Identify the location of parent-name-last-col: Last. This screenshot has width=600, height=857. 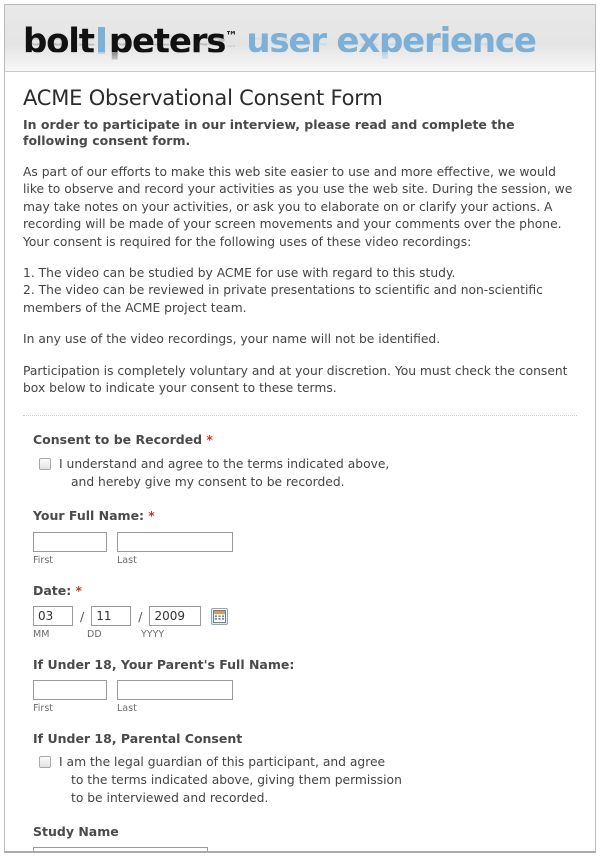
(175, 696).